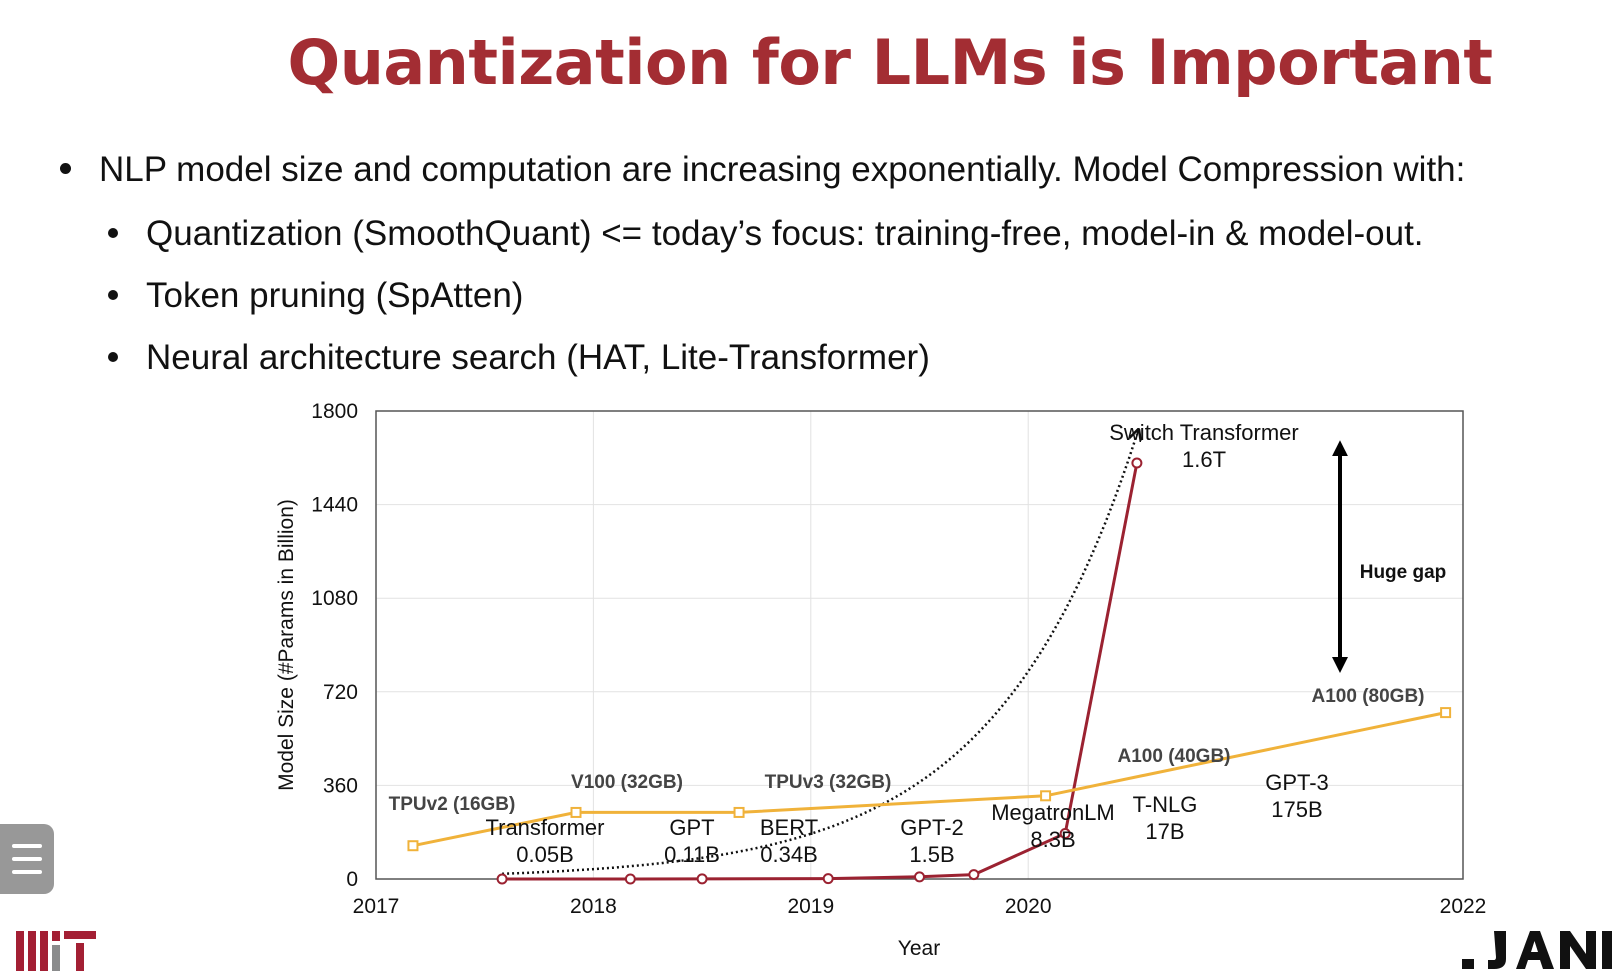 The height and width of the screenshot is (971, 1612). Describe the element at coordinates (1296, 809) in the screenshot. I see `model-label: 175B` at that location.